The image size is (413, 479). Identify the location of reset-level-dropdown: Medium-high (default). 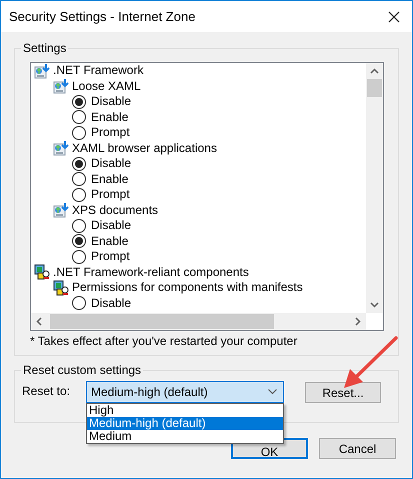
(185, 392).